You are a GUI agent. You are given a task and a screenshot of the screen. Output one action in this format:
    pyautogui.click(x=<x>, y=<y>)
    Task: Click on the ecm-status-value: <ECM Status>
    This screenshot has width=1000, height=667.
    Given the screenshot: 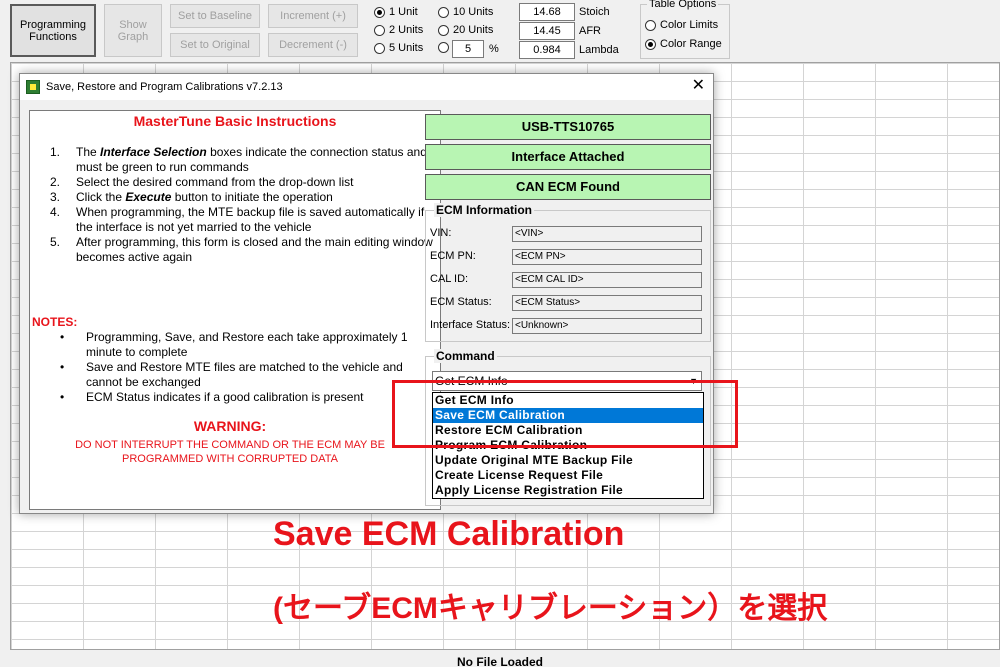 What is the action you would take?
    pyautogui.click(x=607, y=303)
    